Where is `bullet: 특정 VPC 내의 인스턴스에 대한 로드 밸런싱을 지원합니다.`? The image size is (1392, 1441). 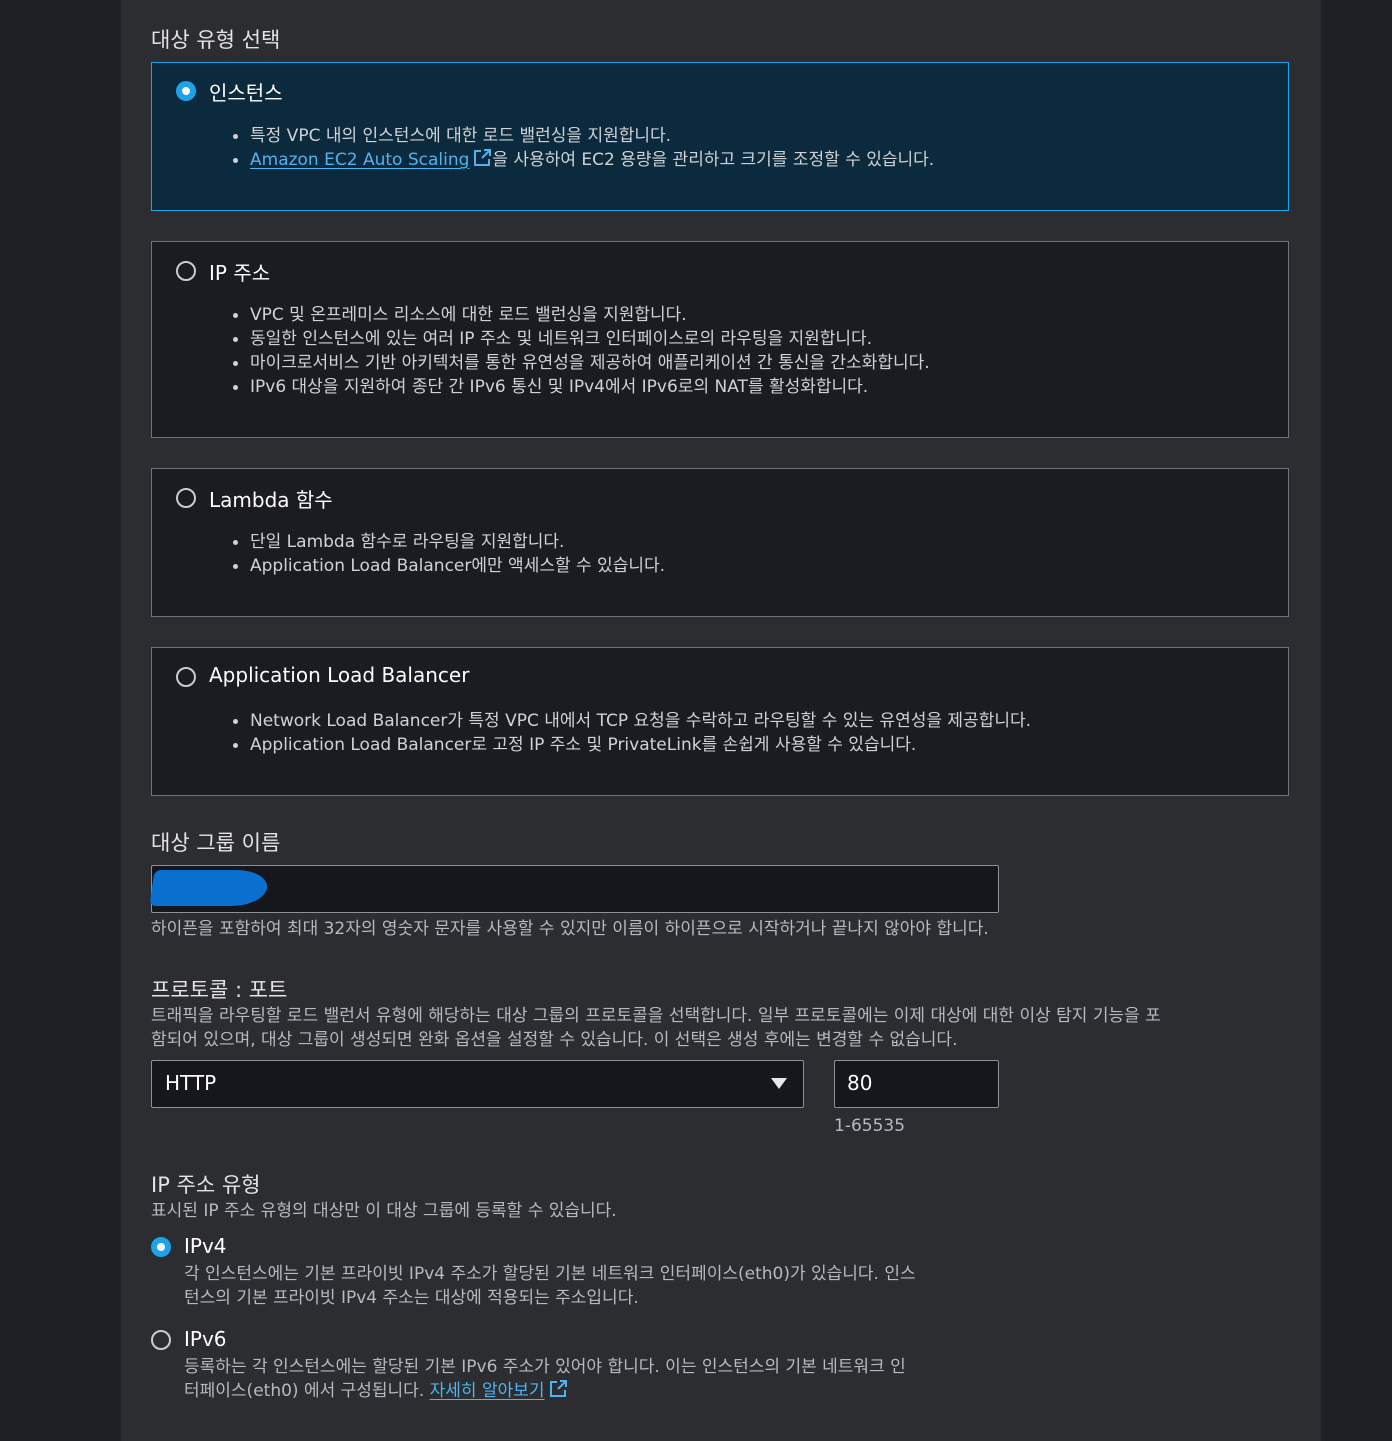
bullet: 특정 VPC 내의 인스턴스에 대한 로드 밸런싱을 지원합니다. is located at coordinates (583, 136).